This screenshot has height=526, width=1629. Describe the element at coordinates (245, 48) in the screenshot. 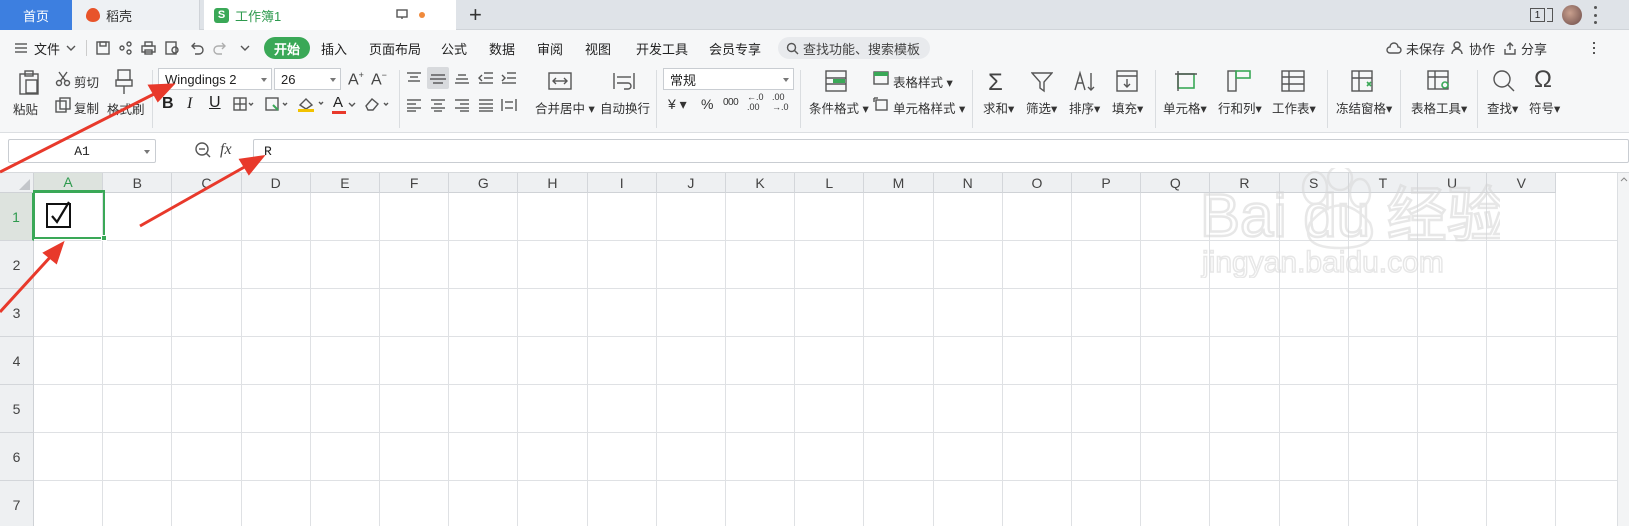

I see `quick-access-chevron-icon` at that location.